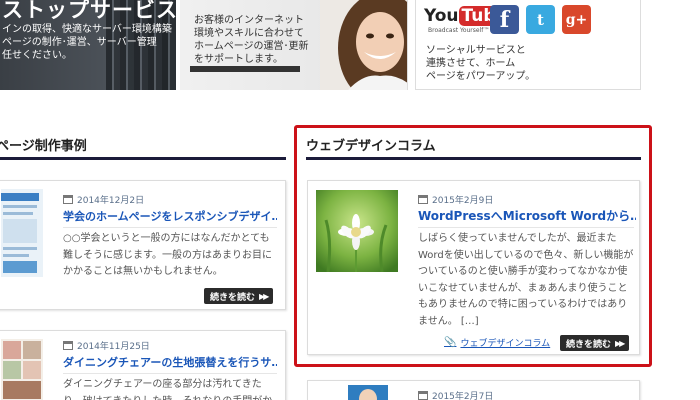  What do you see at coordinates (103, 199) in the screenshot?
I see `post-date: 2014年12月2日` at bounding box center [103, 199].